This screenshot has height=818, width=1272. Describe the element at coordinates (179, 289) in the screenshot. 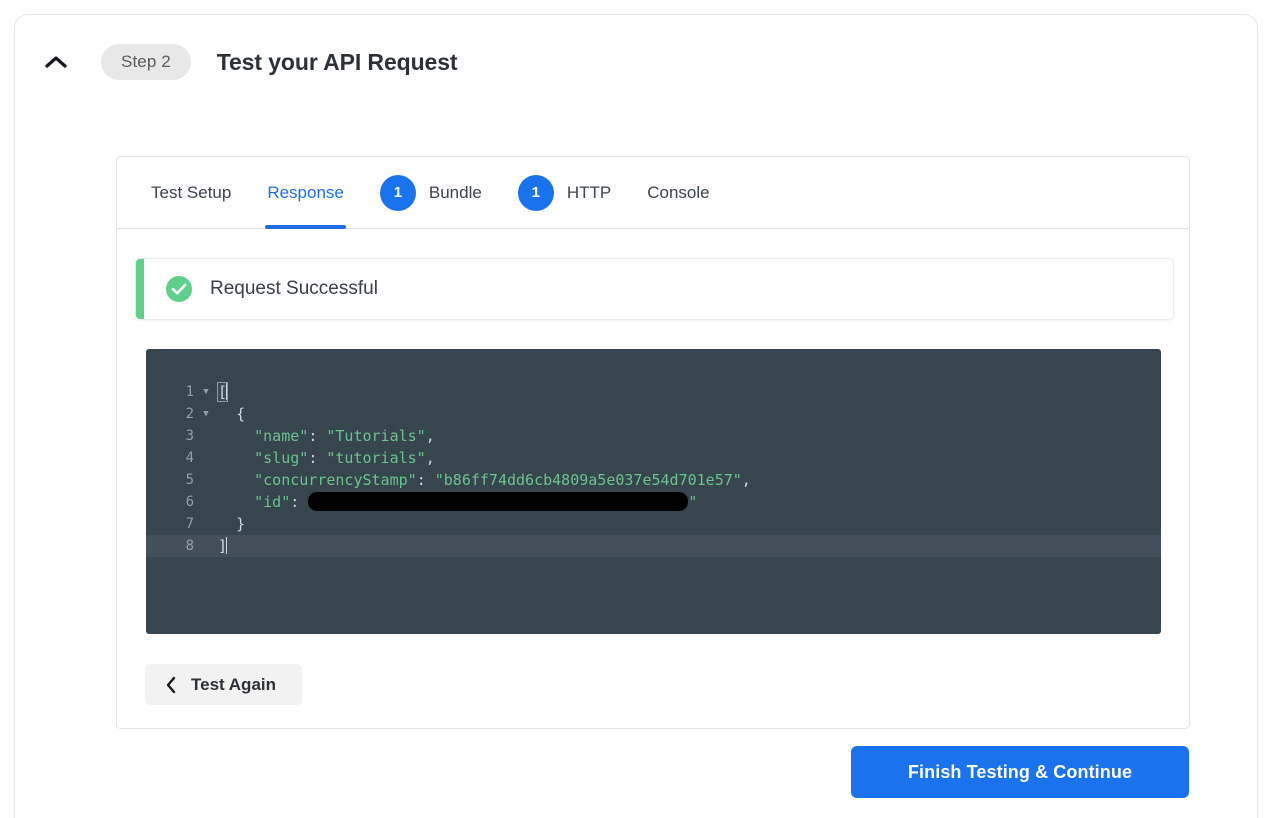

I see `check-circle-icon` at that location.